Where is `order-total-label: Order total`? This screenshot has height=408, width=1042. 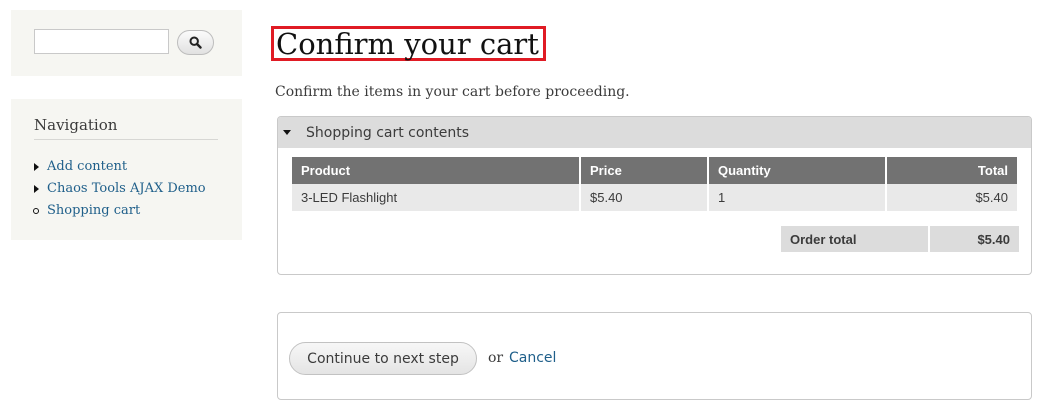
order-total-label: Order total is located at coordinates (854, 239).